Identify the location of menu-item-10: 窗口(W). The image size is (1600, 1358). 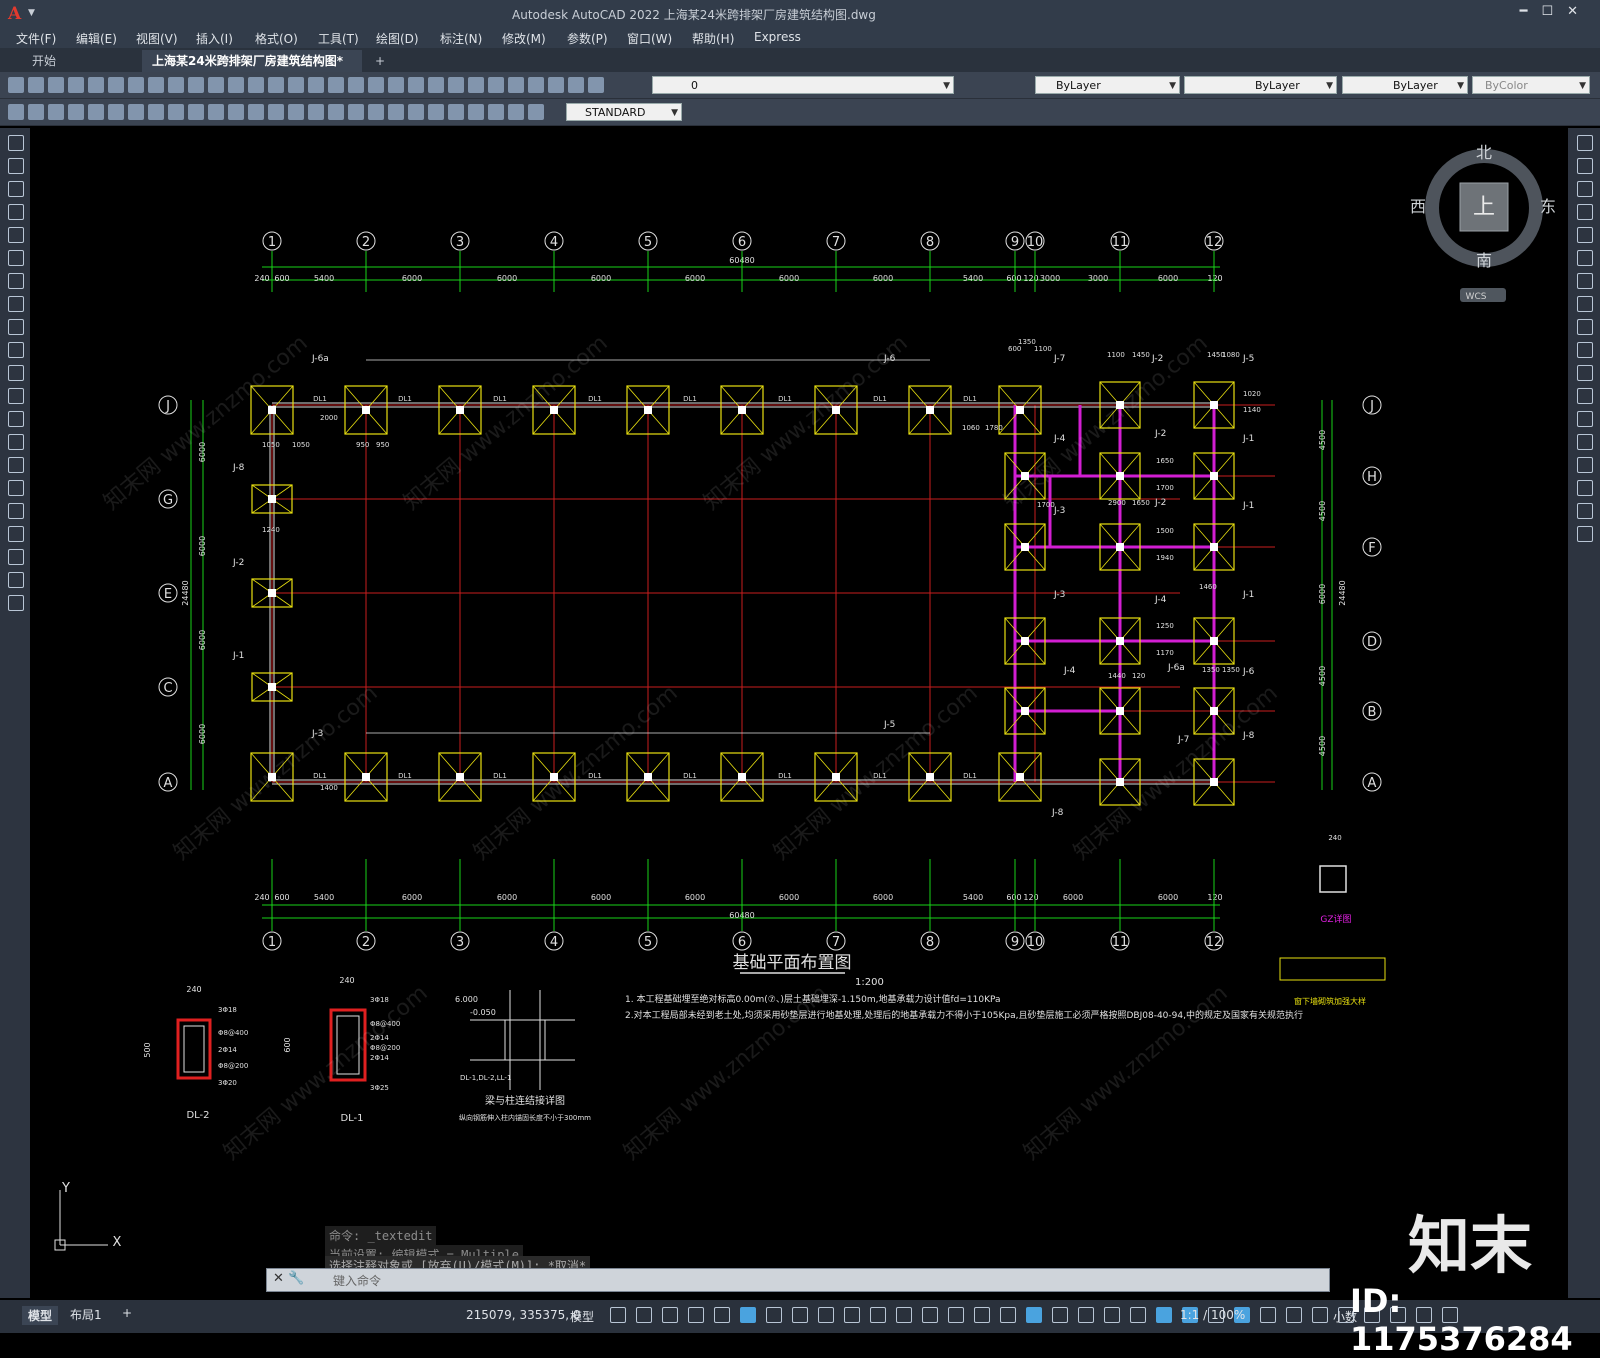
(649, 38).